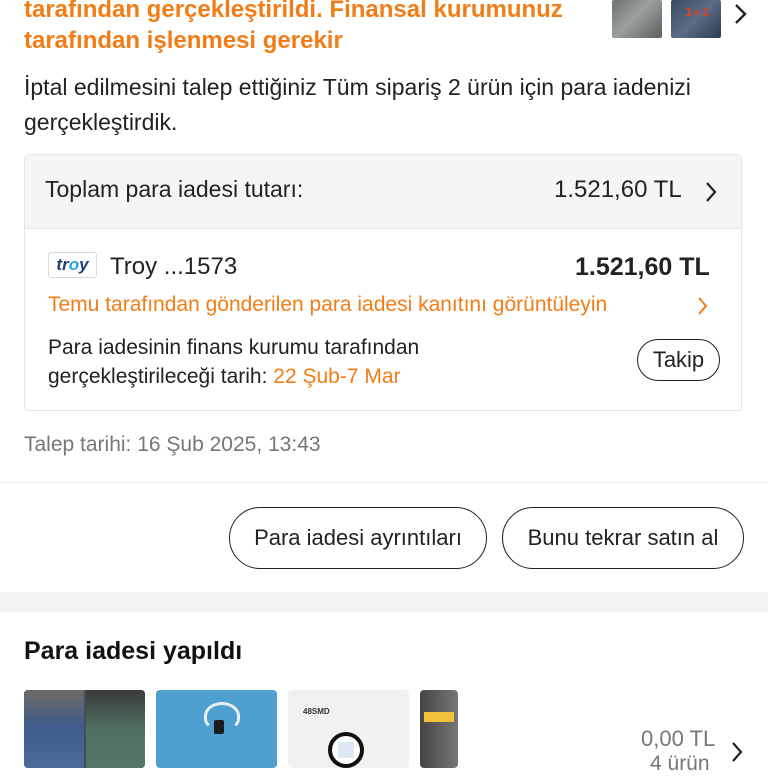 This screenshot has height=776, width=768. Describe the element at coordinates (678, 360) in the screenshot. I see `track-refund-button: Takip` at that location.